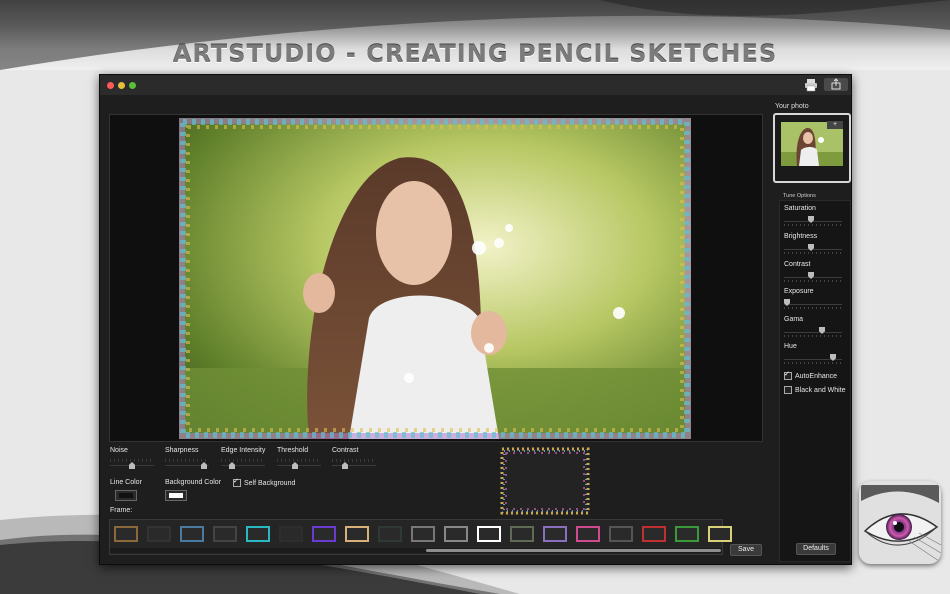 The image size is (950, 594). Describe the element at coordinates (243, 464) in the screenshot. I see `edge-intensity-slider` at that location.